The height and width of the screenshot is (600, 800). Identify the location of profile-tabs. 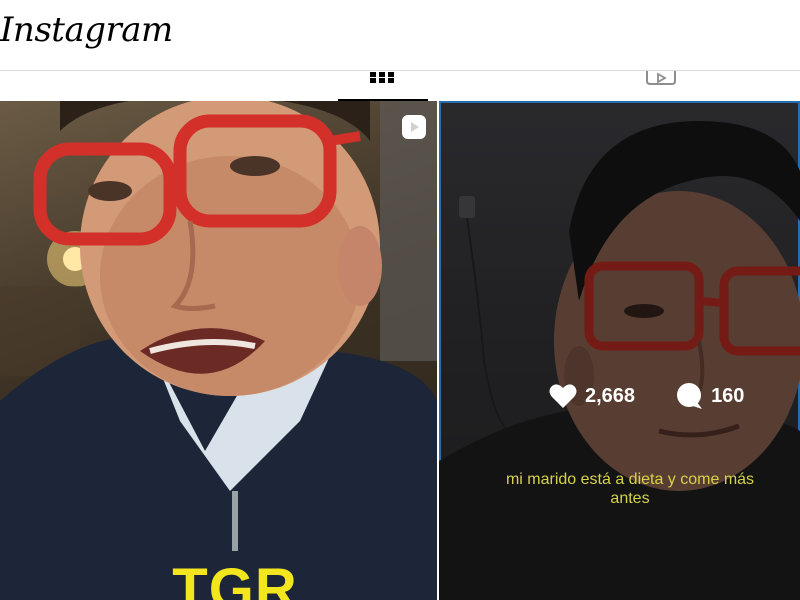
(400, 86).